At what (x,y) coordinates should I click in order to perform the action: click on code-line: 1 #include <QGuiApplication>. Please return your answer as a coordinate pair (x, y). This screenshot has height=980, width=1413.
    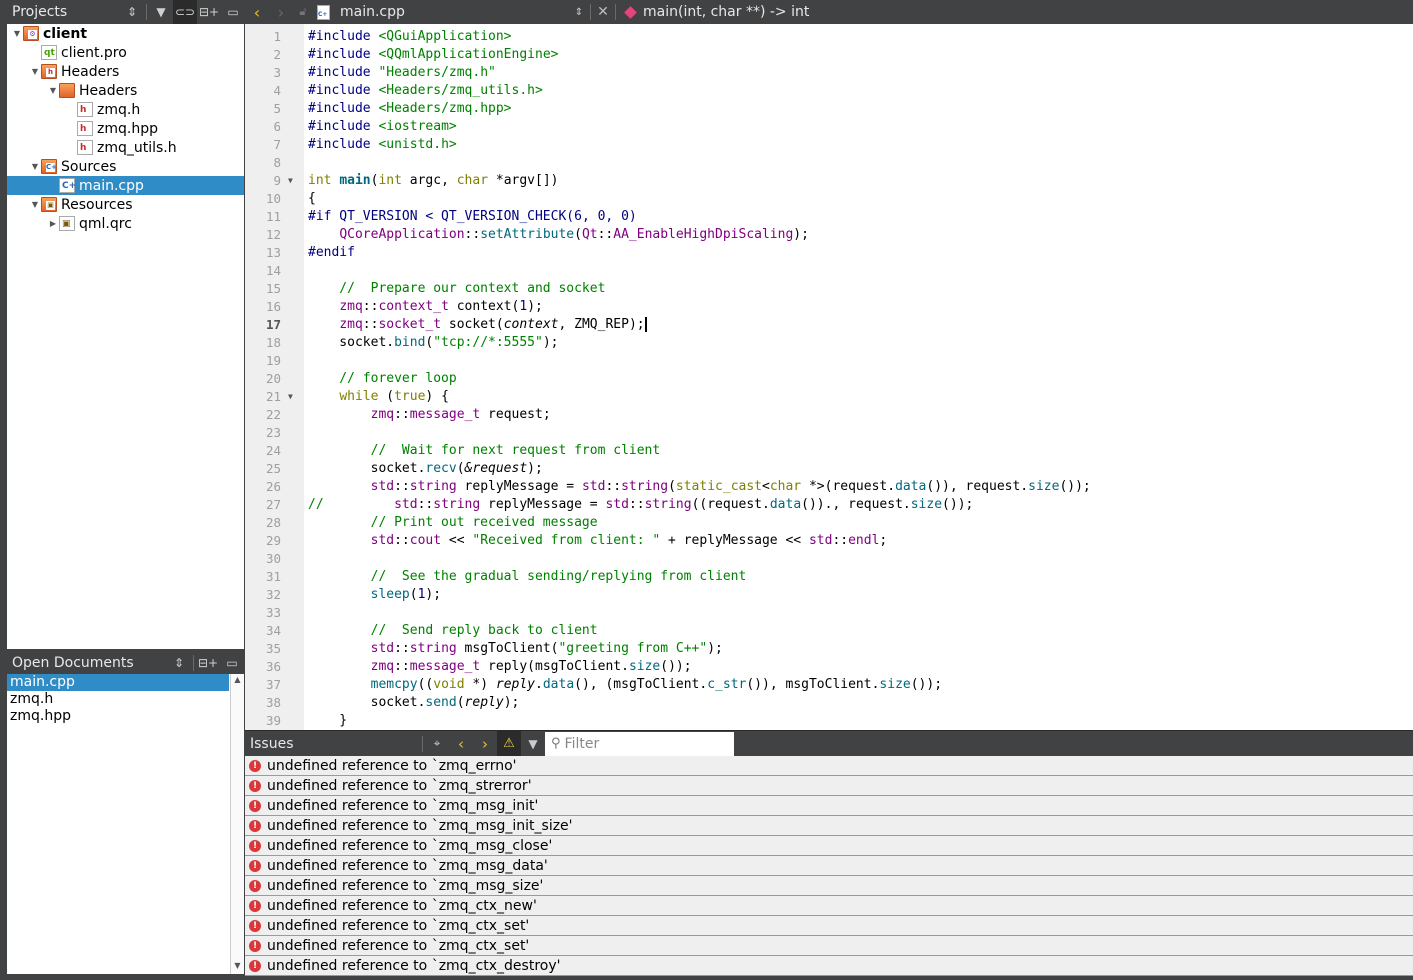
    Looking at the image, I should click on (829, 37).